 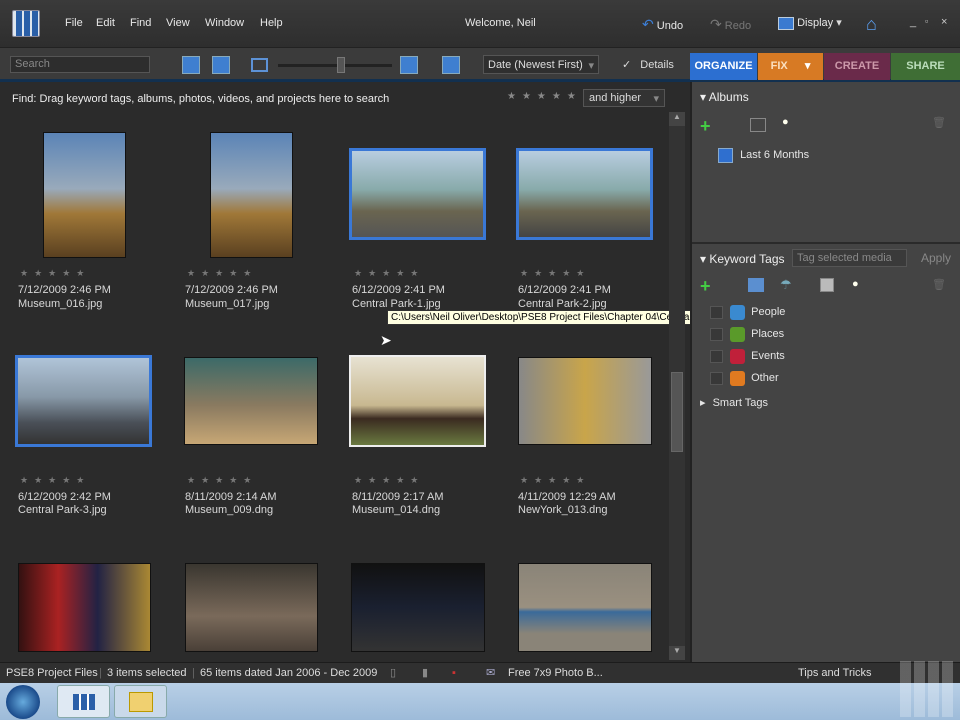 What do you see at coordinates (491, 673) in the screenshot?
I see `mail-icon: ✉` at bounding box center [491, 673].